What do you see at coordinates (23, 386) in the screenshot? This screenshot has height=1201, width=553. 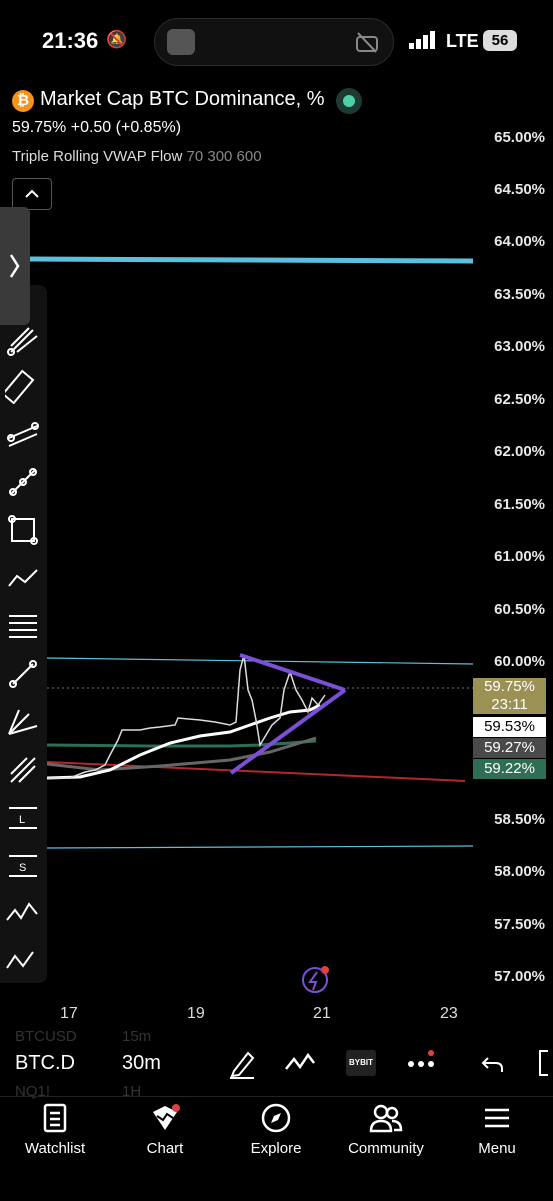 I see `ruler-tool-icon` at bounding box center [23, 386].